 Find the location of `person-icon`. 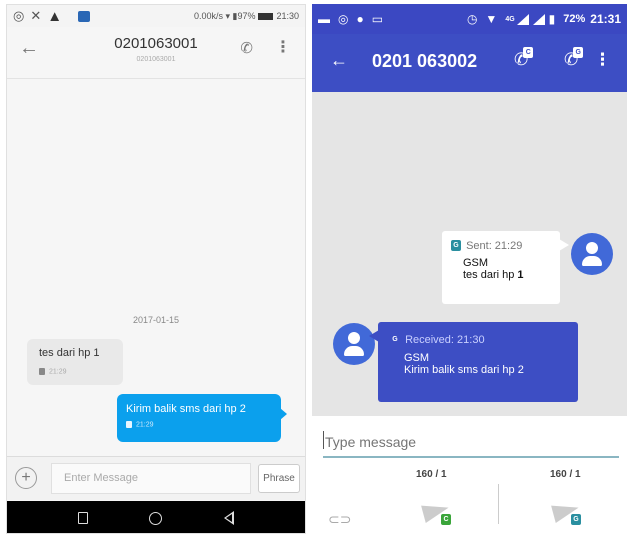

person-icon is located at coordinates (592, 254).